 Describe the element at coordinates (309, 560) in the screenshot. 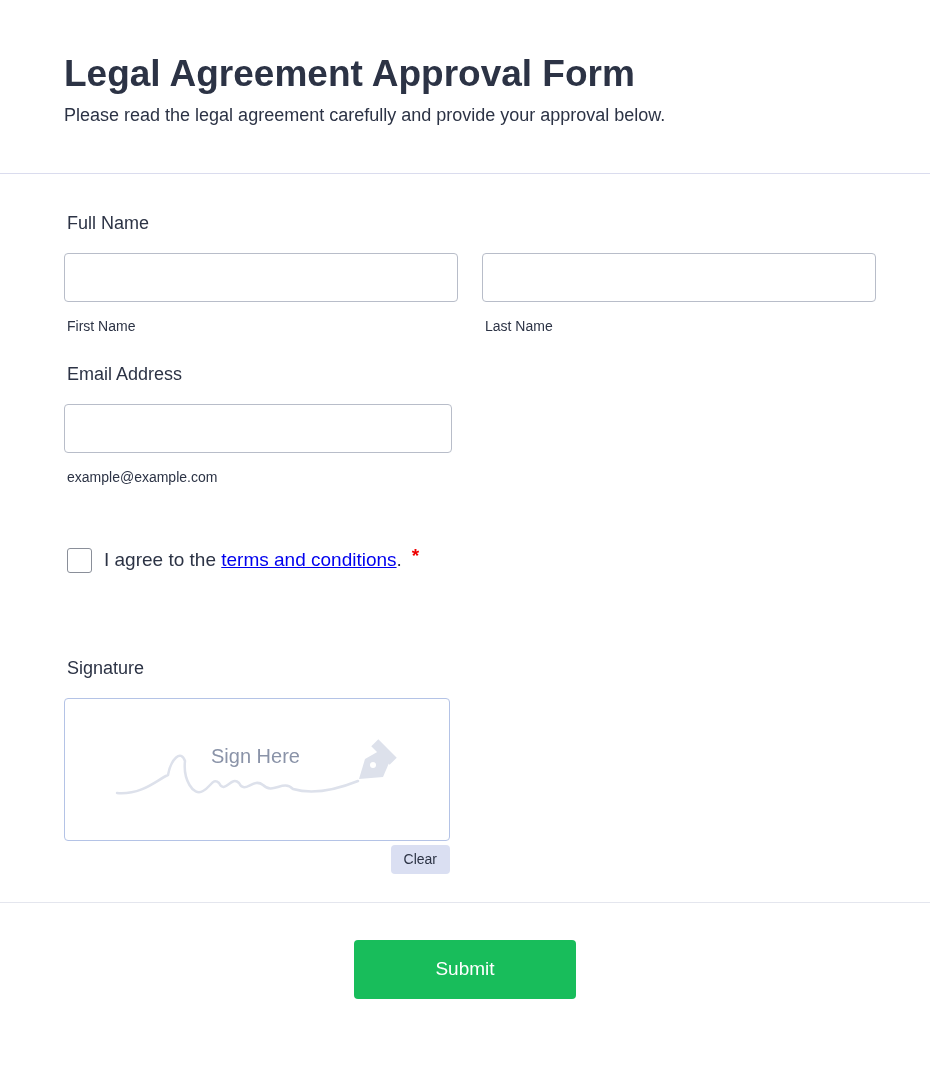

I see `terms-link: terms and conditions` at that location.